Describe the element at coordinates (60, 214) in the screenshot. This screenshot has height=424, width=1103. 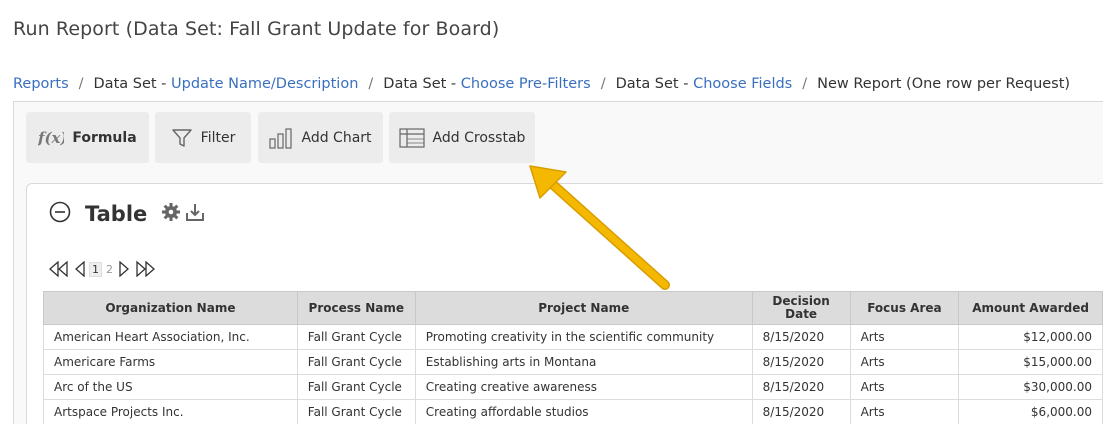
I see `collapse-icon` at that location.